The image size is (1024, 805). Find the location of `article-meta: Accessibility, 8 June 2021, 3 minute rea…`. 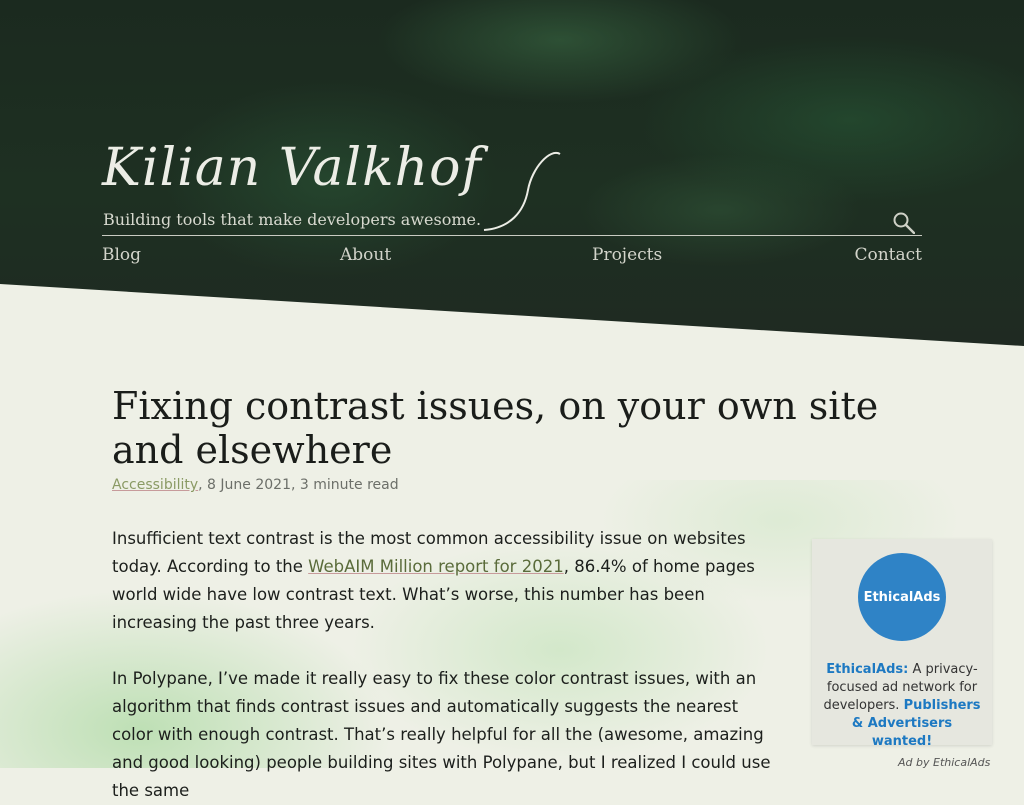

article-meta: Accessibility, 8 June 2021, 3 minute rea… is located at coordinates (255, 485).